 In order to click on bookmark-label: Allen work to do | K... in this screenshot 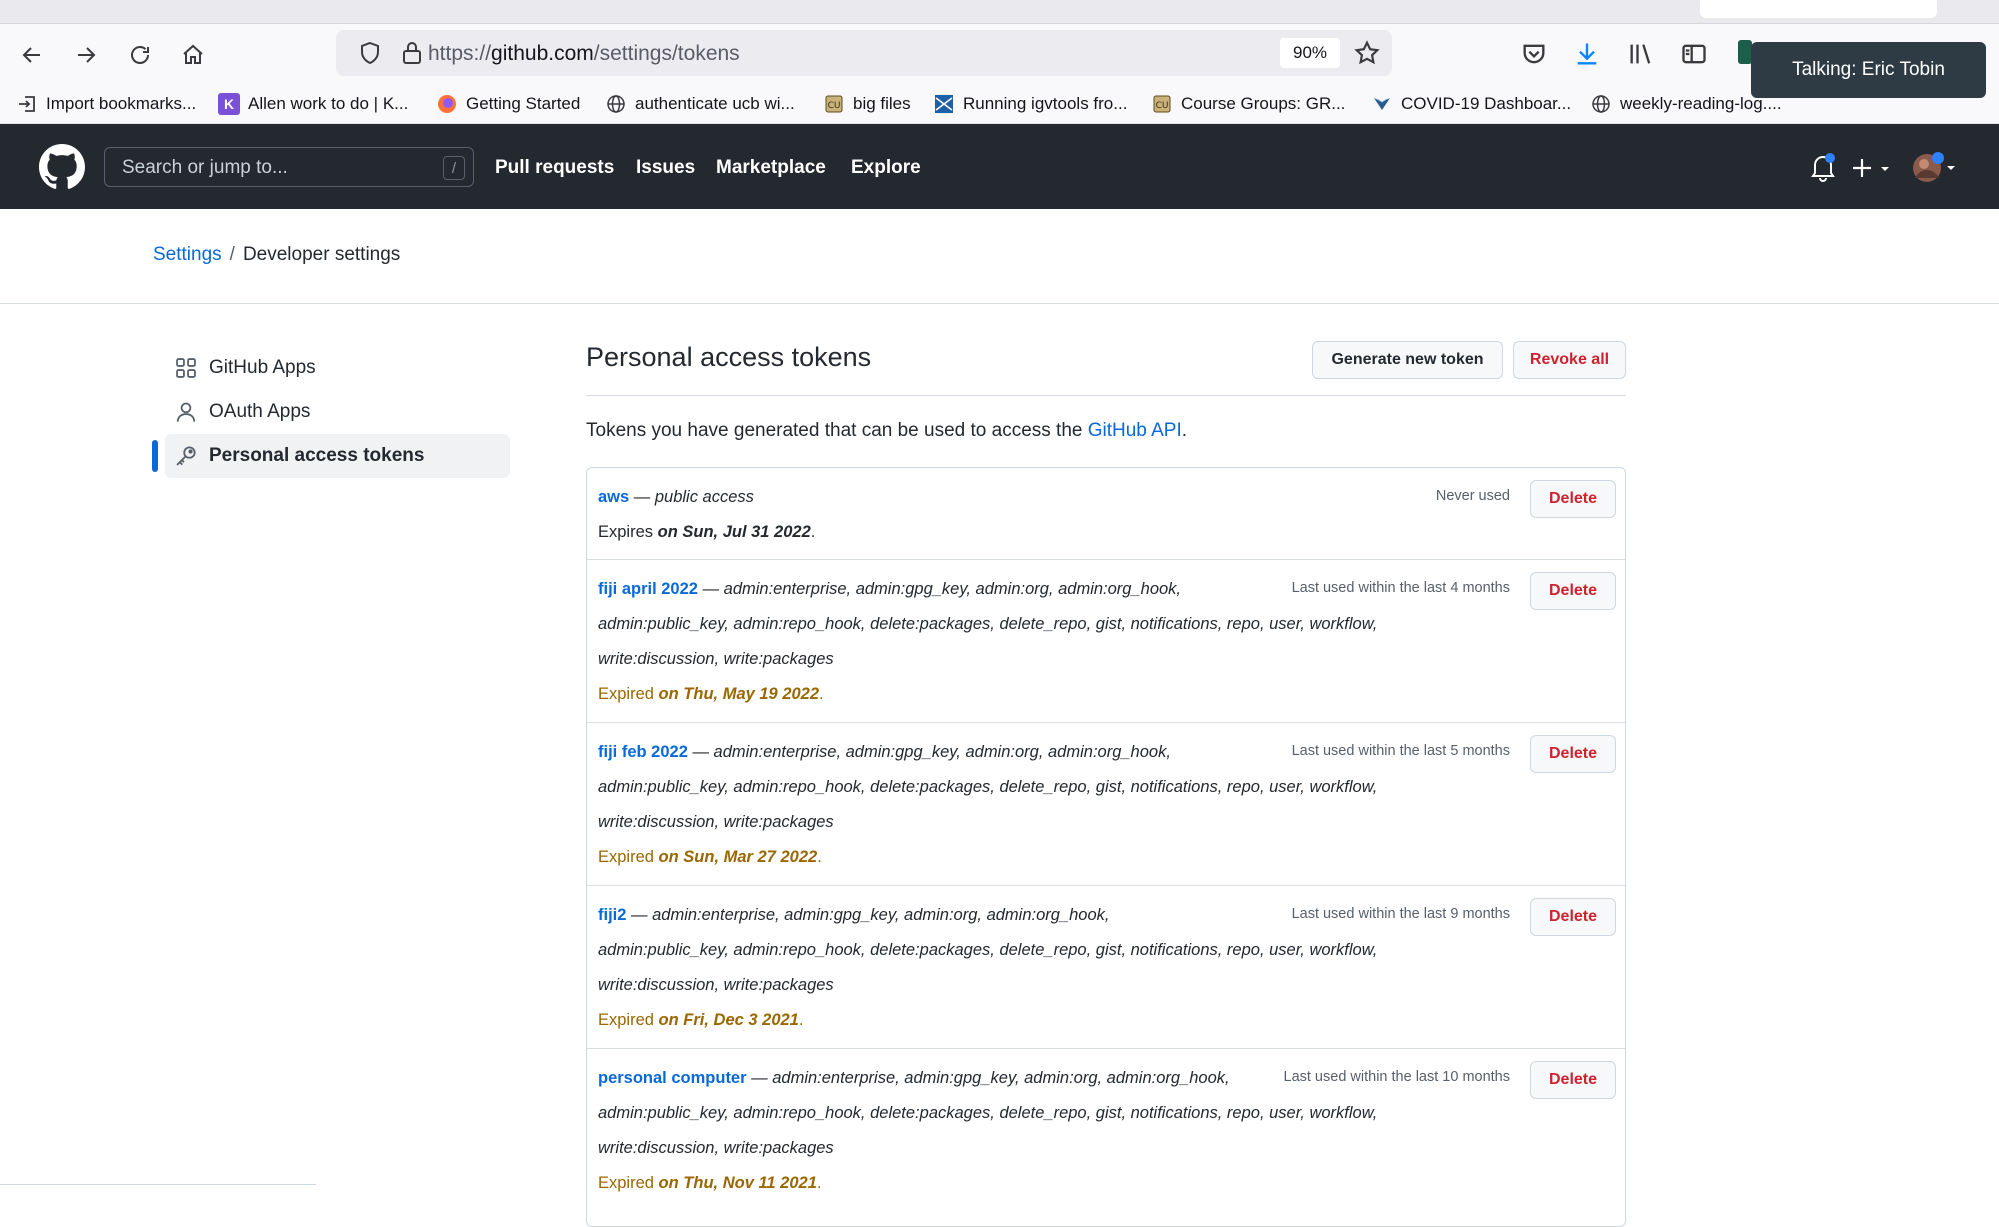, I will do `click(328, 103)`.